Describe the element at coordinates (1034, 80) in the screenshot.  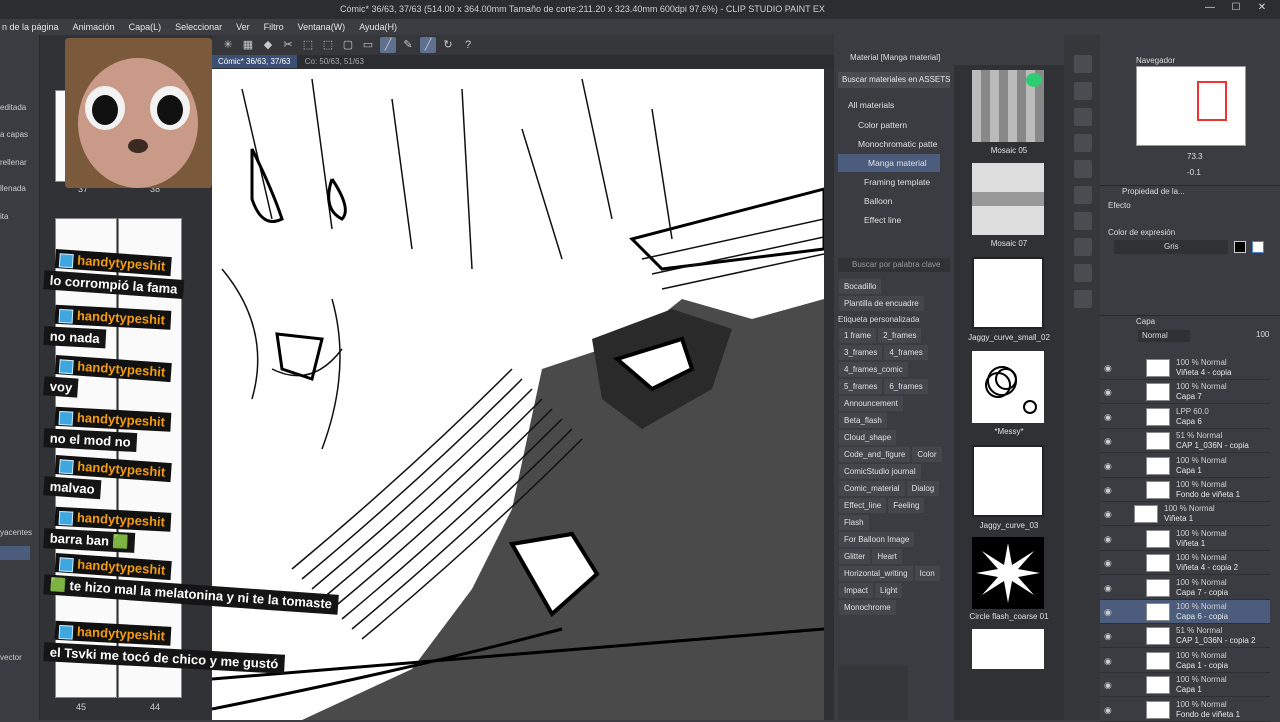
I see `cloud-download-icon` at that location.